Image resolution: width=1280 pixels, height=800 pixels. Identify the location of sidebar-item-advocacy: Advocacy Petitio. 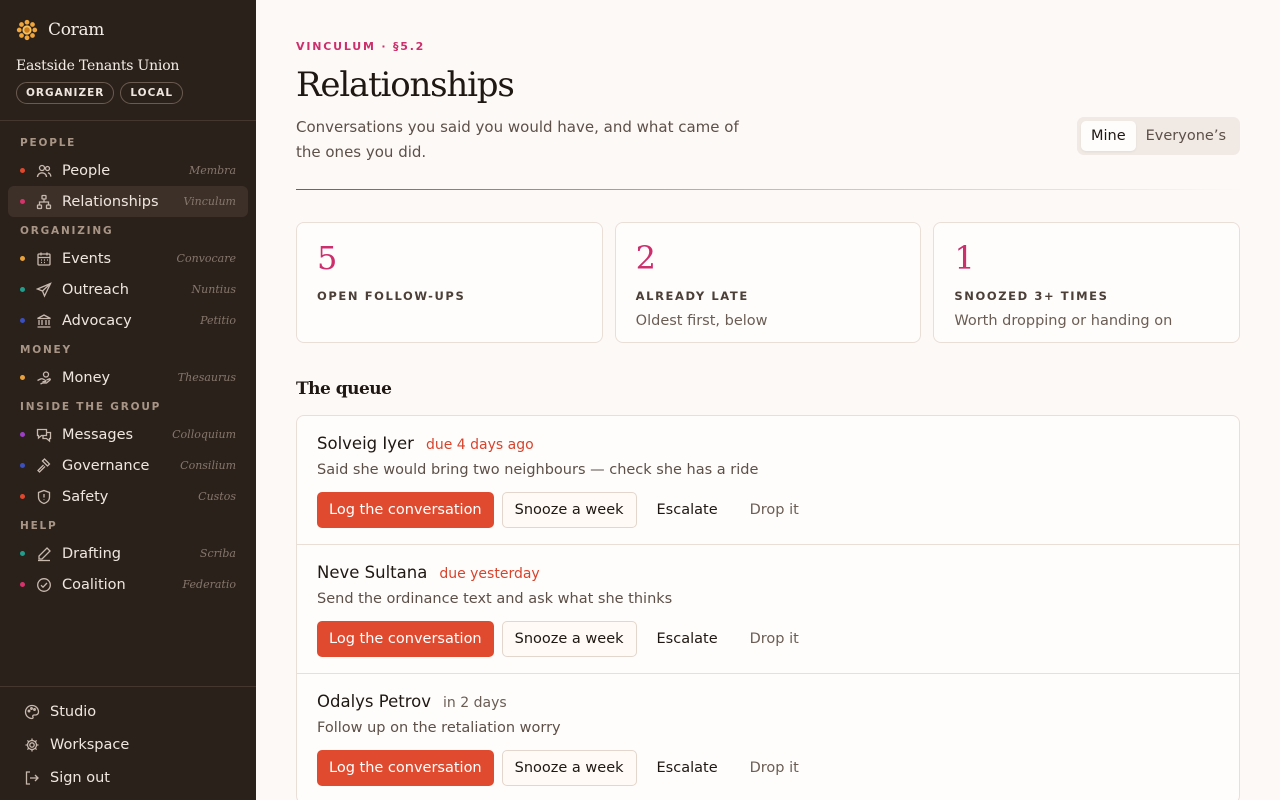
(128, 320).